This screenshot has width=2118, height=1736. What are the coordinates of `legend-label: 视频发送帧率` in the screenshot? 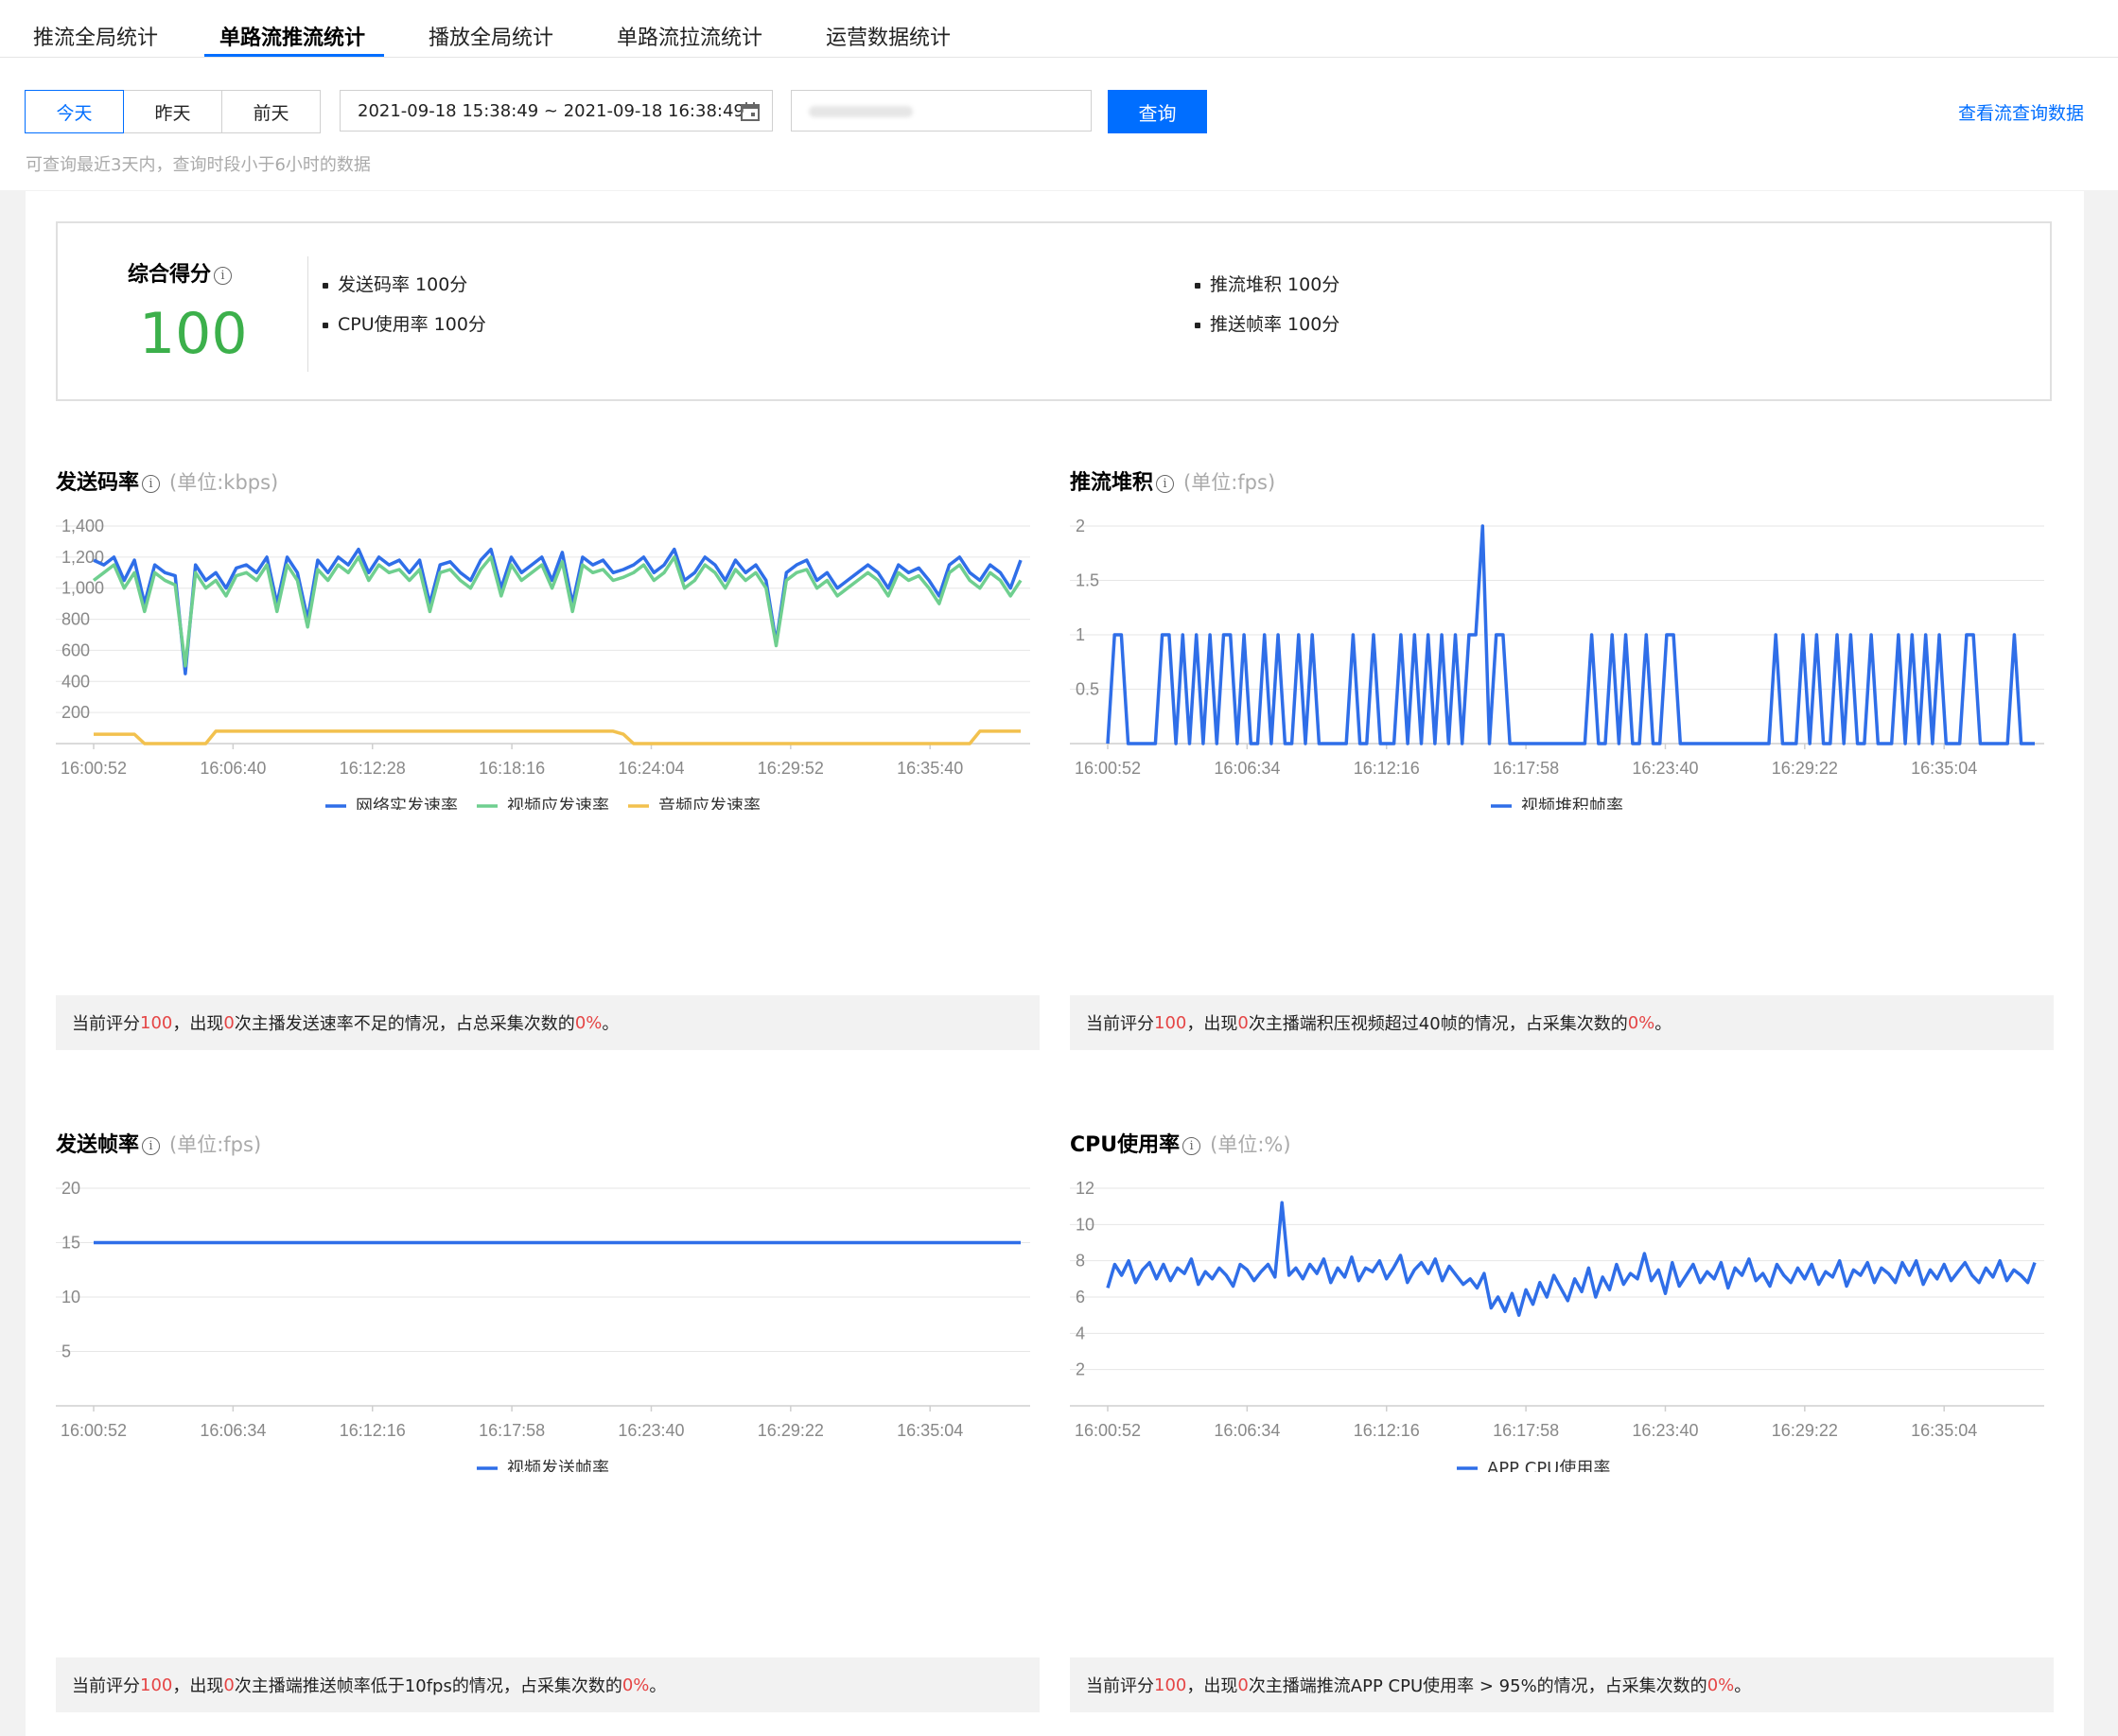 It's located at (558, 1465).